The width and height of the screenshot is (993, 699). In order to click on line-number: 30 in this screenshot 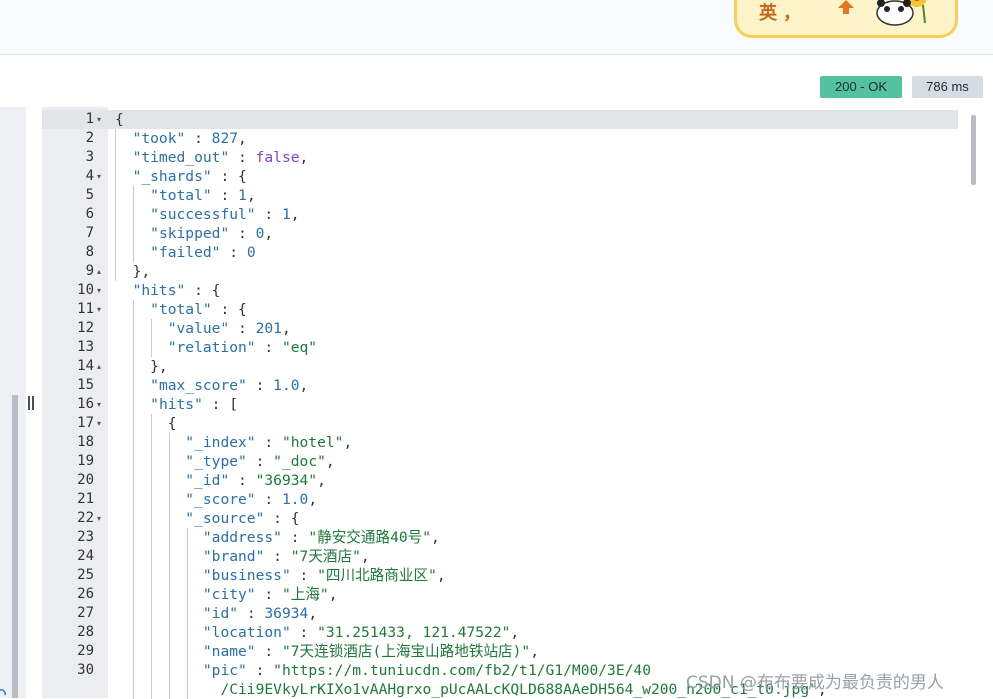, I will do `click(85, 670)`.